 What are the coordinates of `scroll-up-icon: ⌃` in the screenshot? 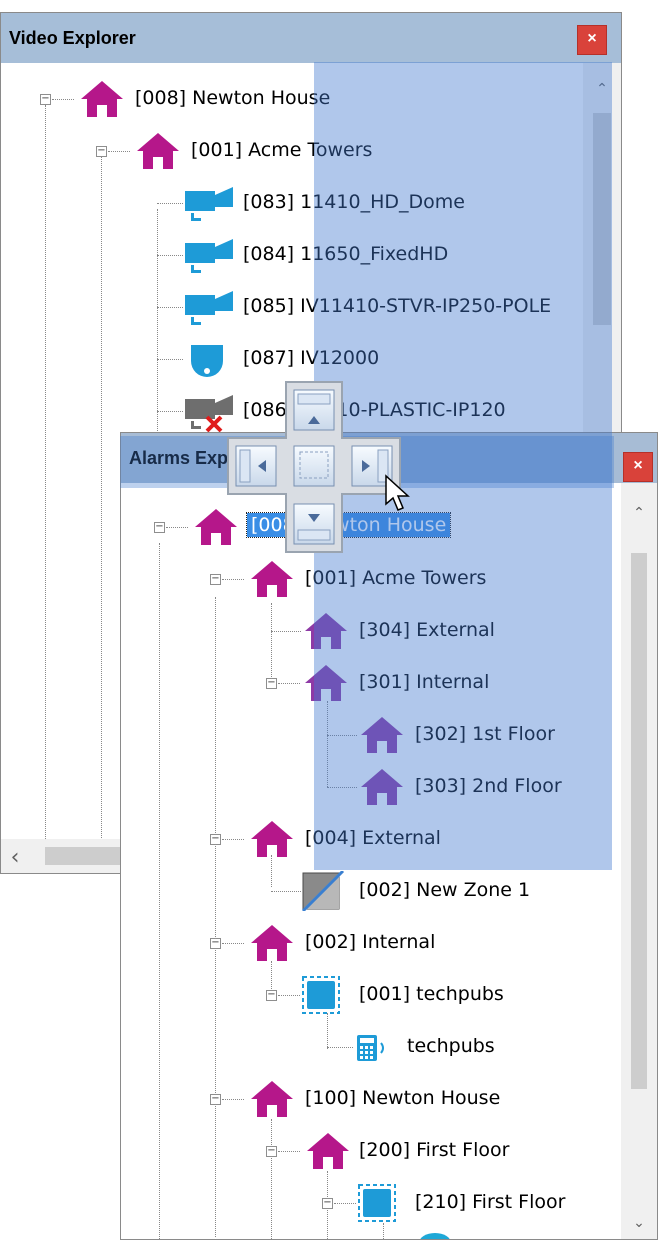 It's located at (639, 513).